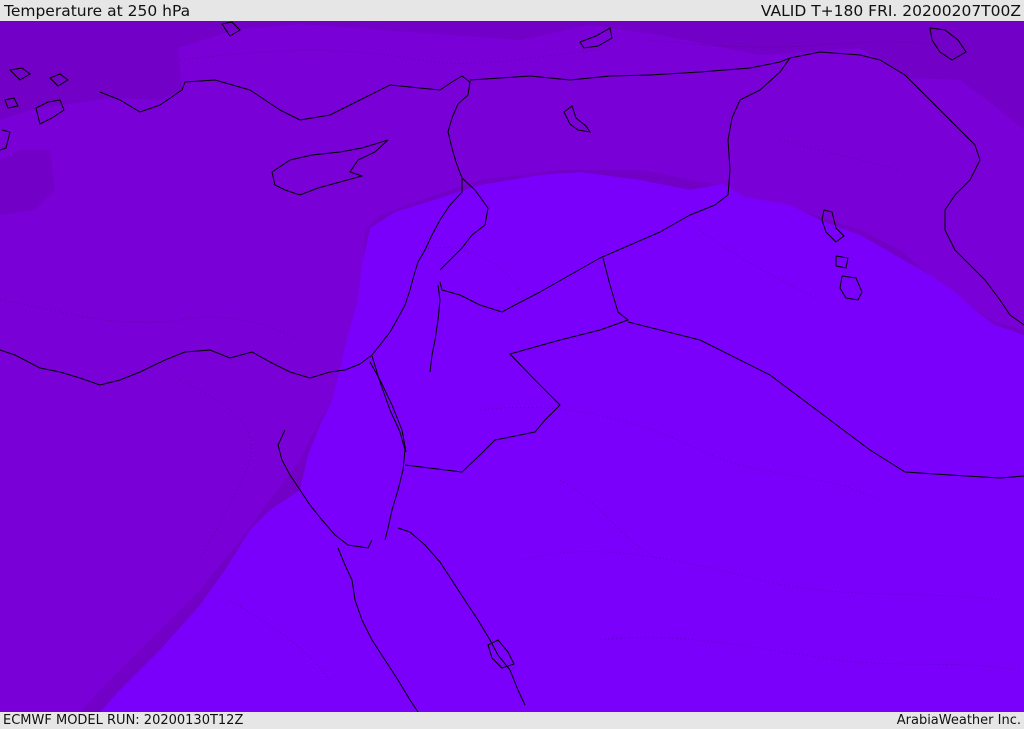 Image resolution: width=1024 pixels, height=729 pixels. I want to click on map-title: Temperature at 250 hPa, so click(97, 10).